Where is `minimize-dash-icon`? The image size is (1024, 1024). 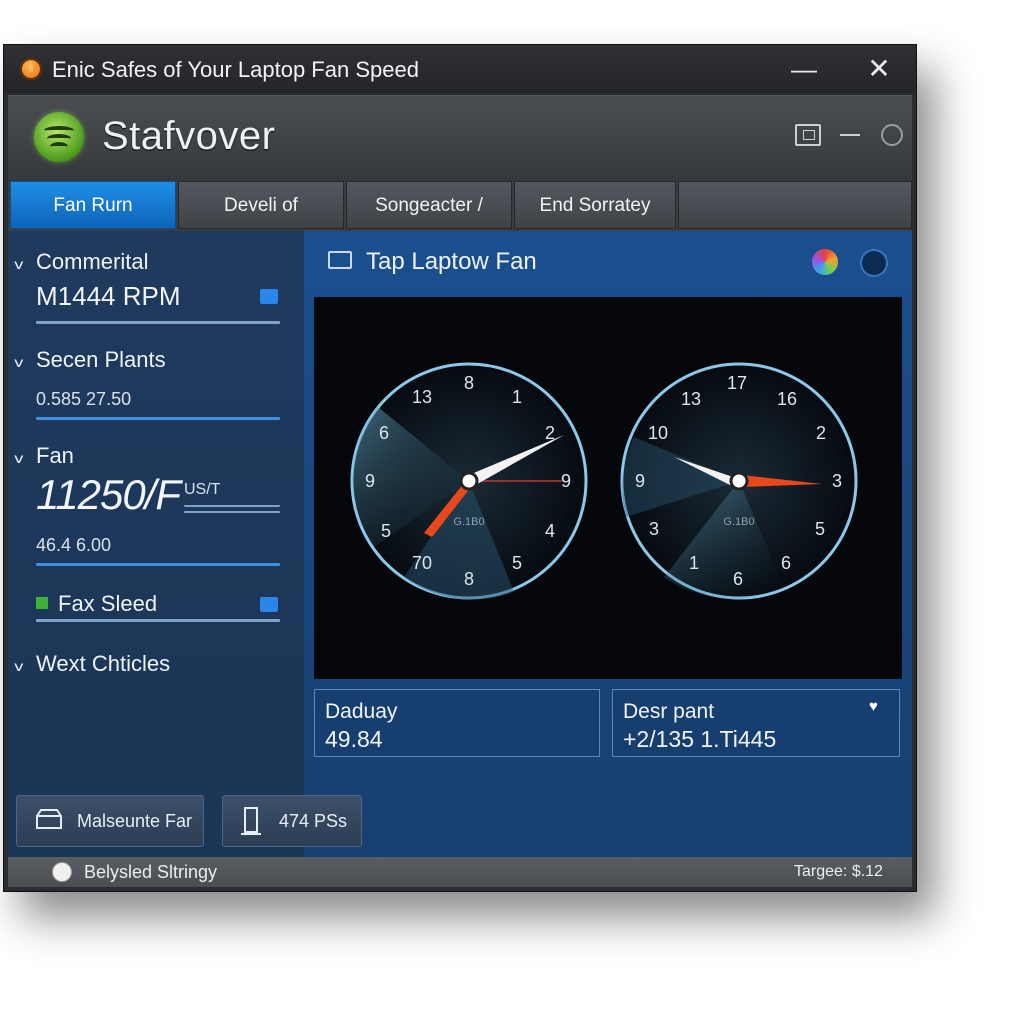 minimize-dash-icon is located at coordinates (850, 135).